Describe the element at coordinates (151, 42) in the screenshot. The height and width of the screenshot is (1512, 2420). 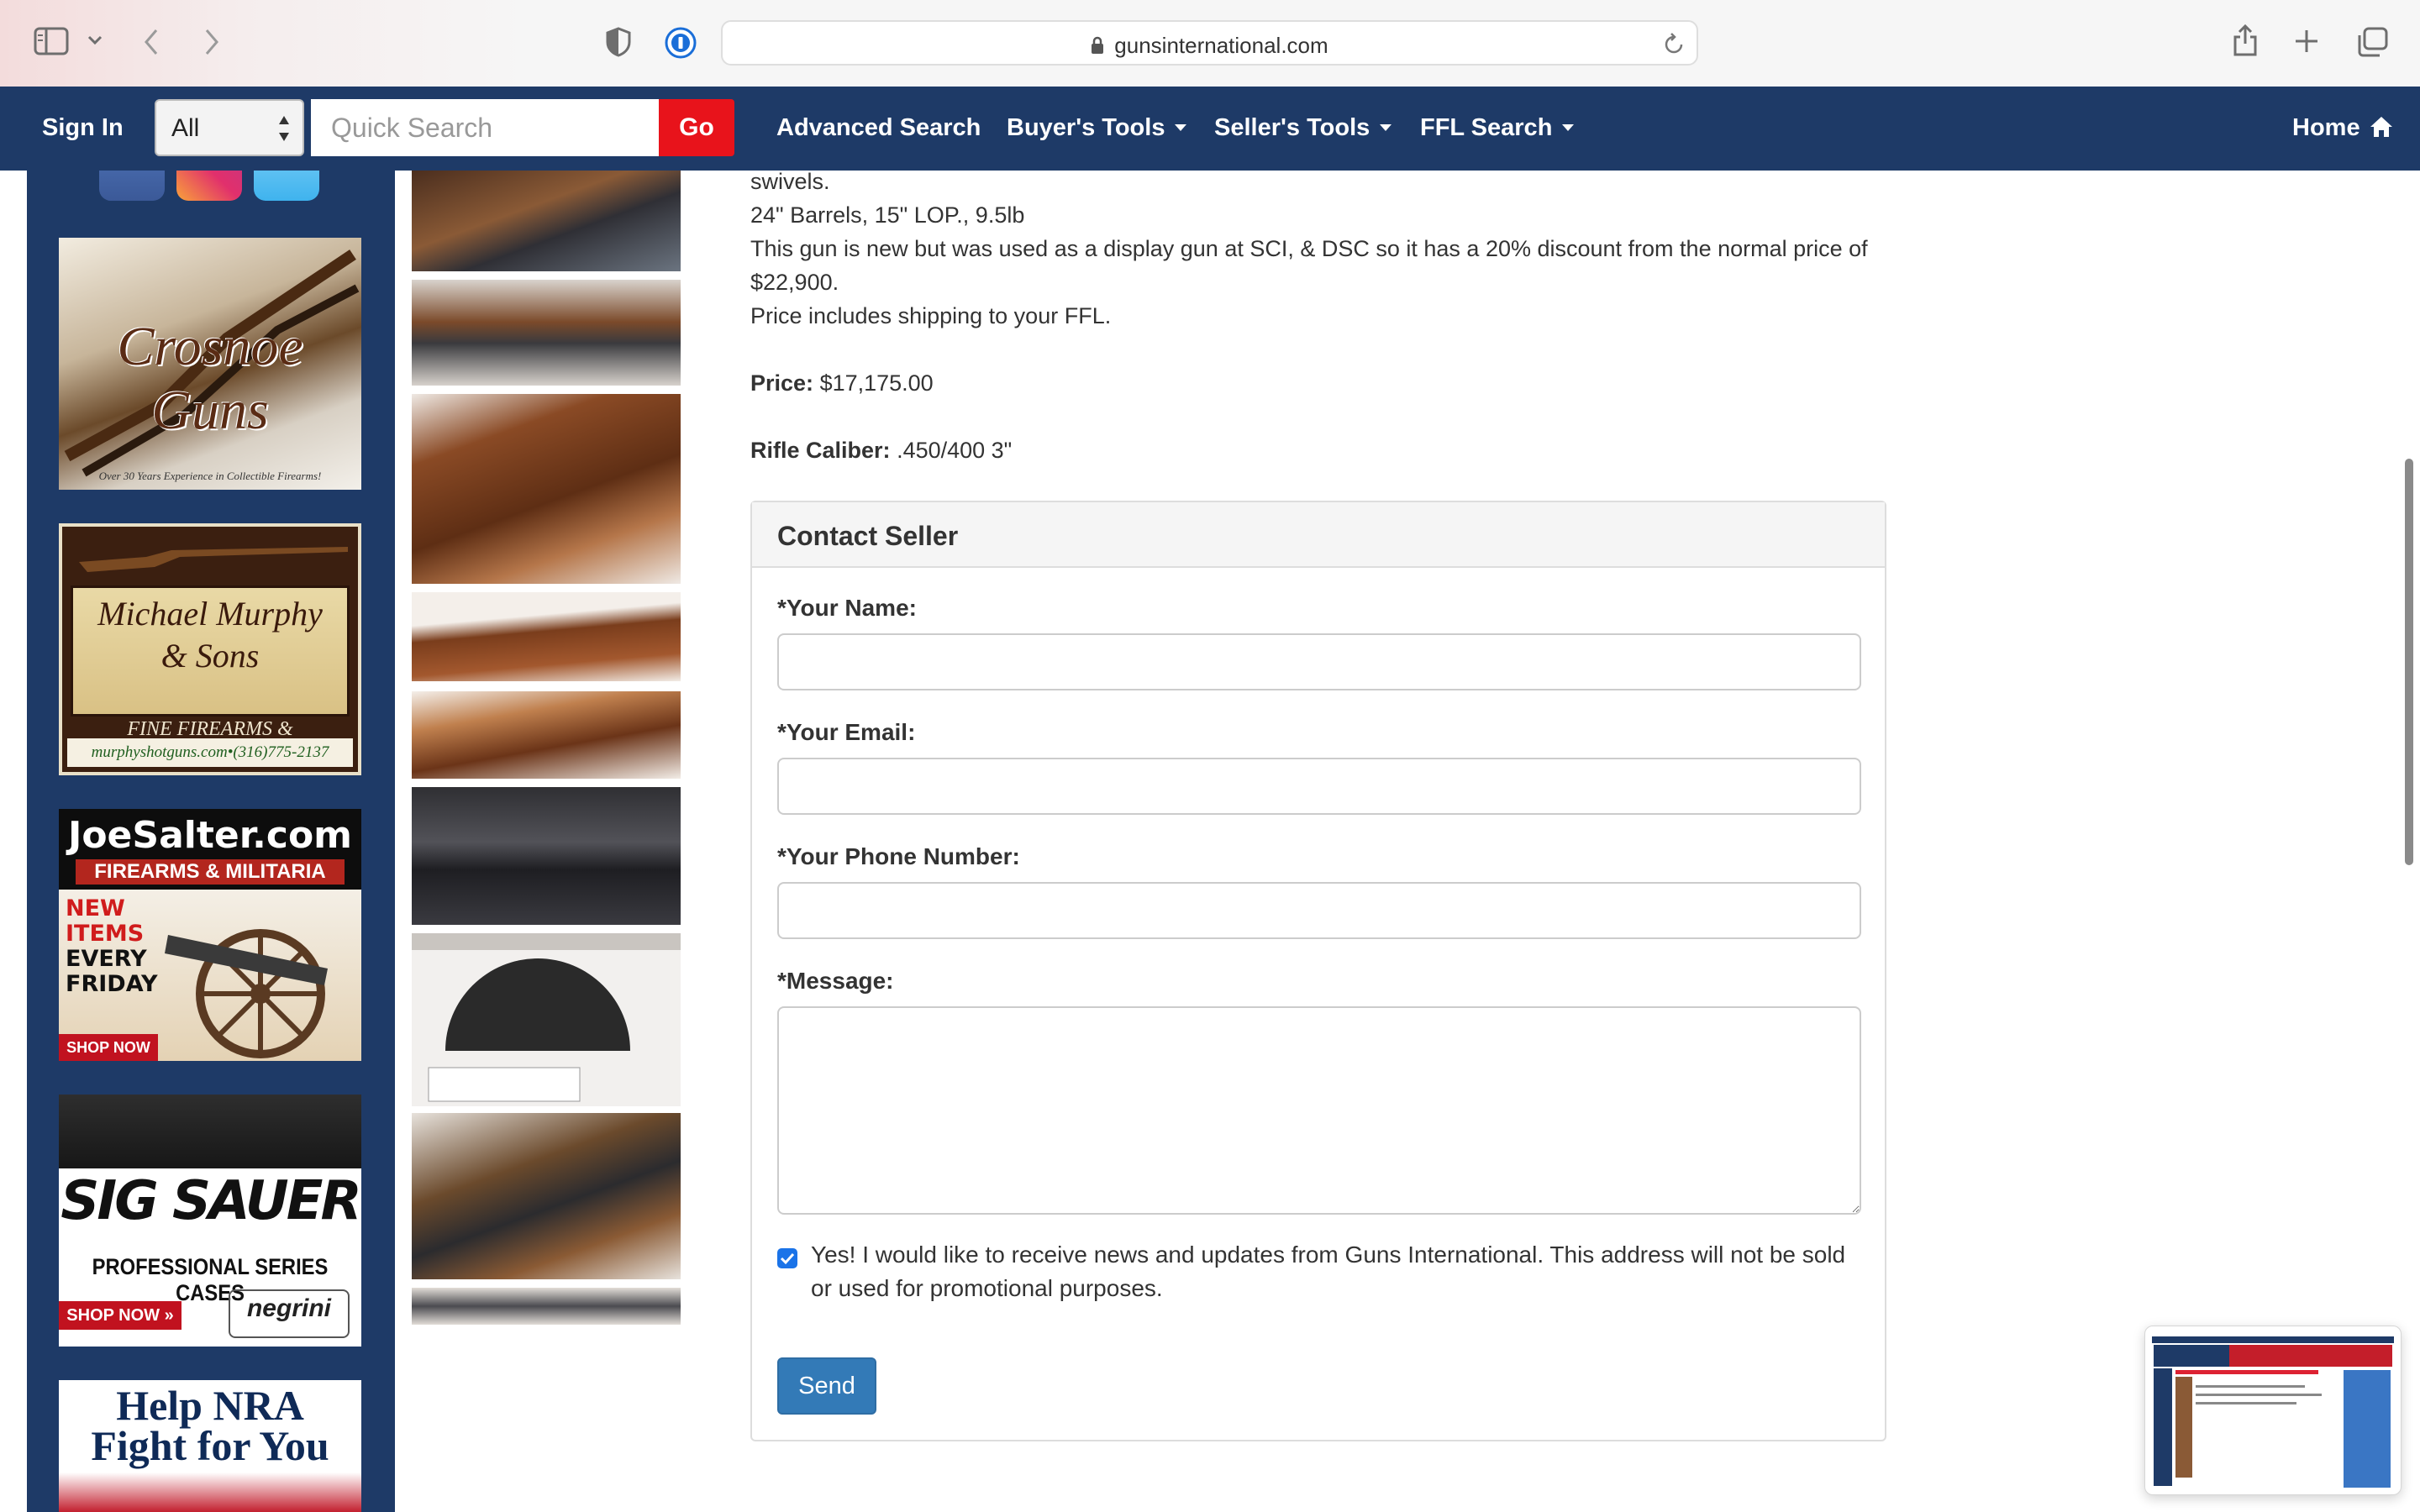
I see `back-icon` at that location.